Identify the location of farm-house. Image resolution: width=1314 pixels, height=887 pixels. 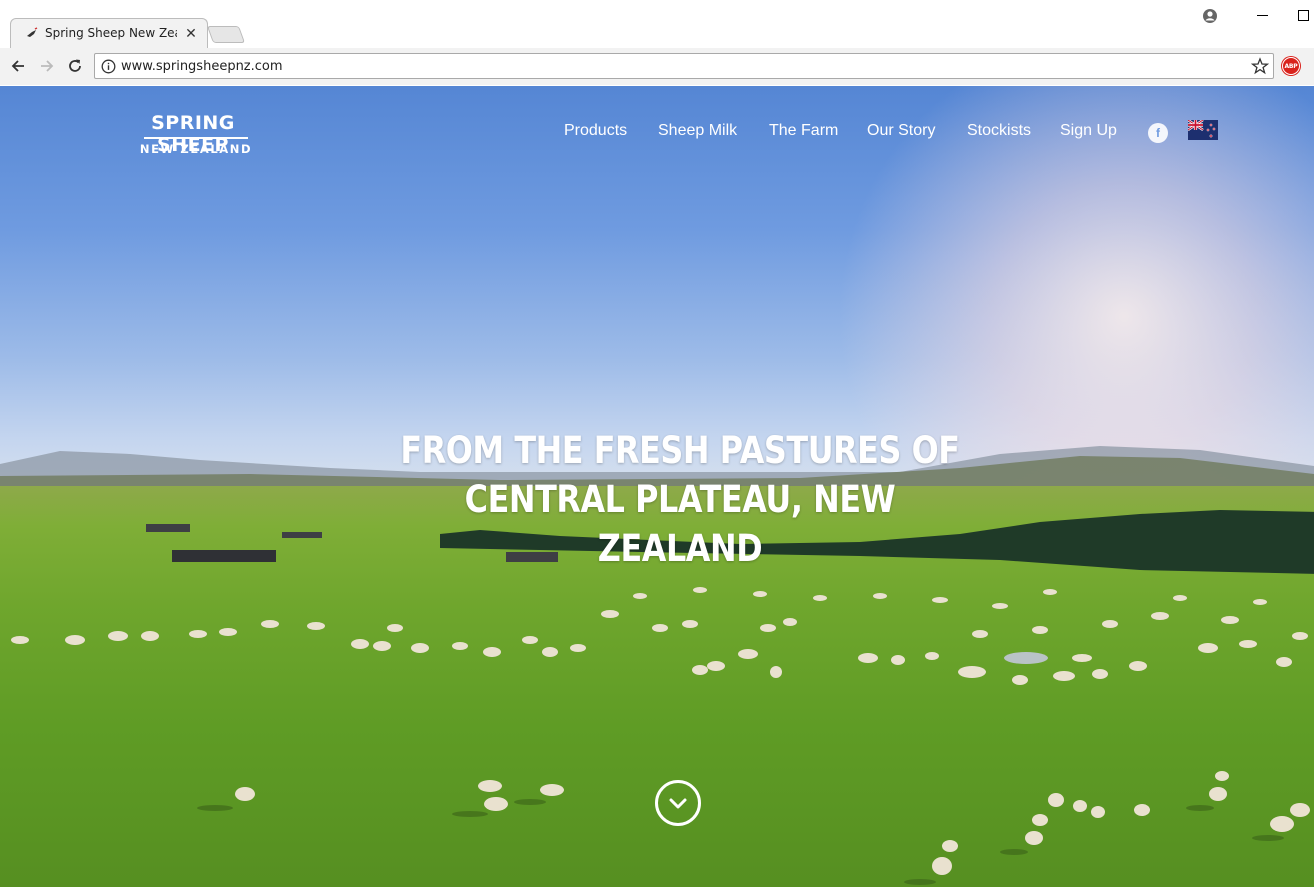
(224, 556).